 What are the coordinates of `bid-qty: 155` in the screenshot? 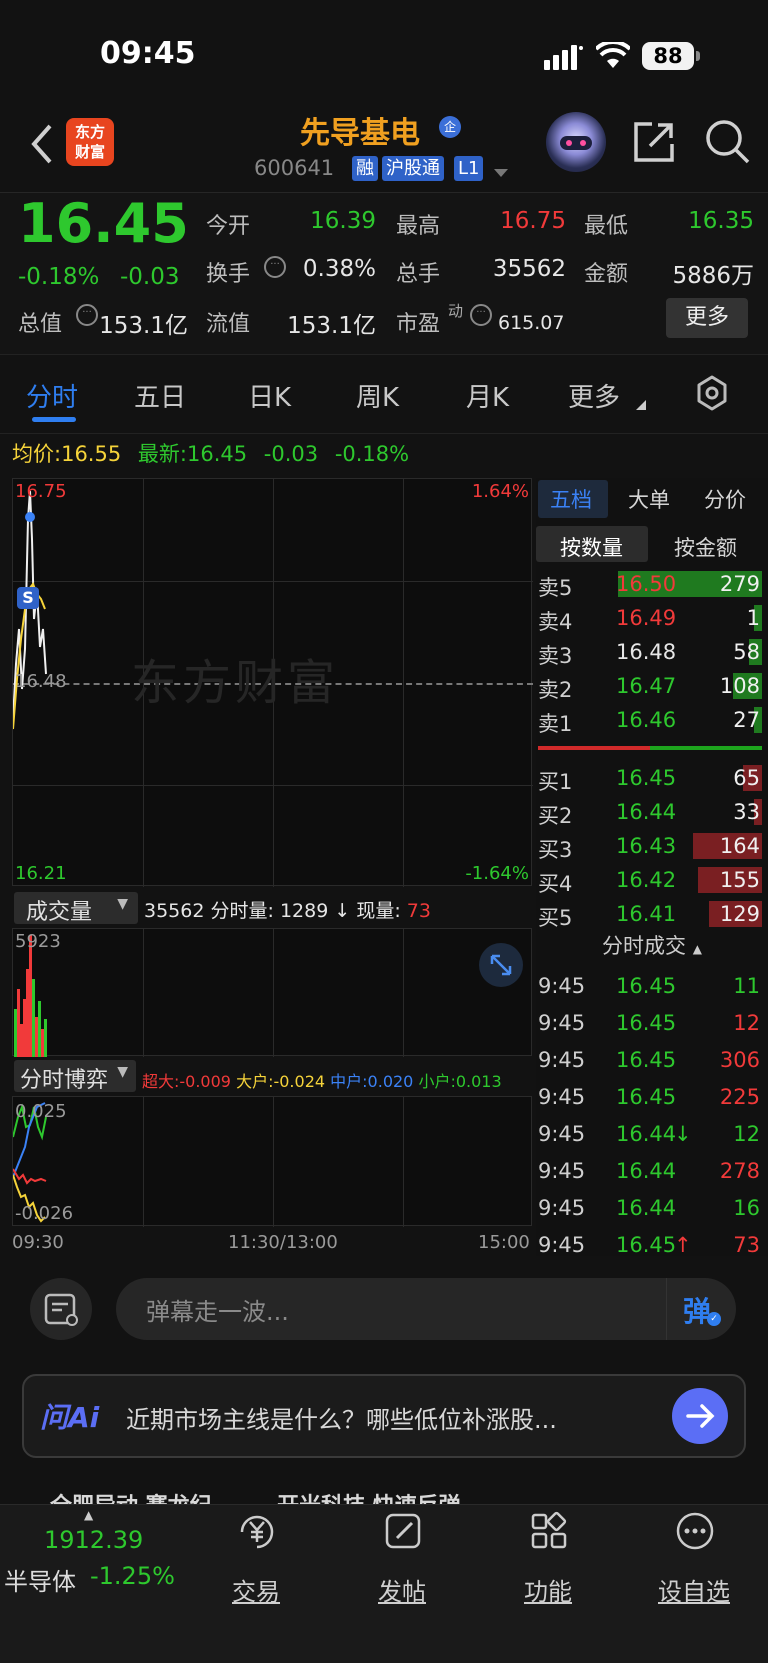 It's located at (739, 880).